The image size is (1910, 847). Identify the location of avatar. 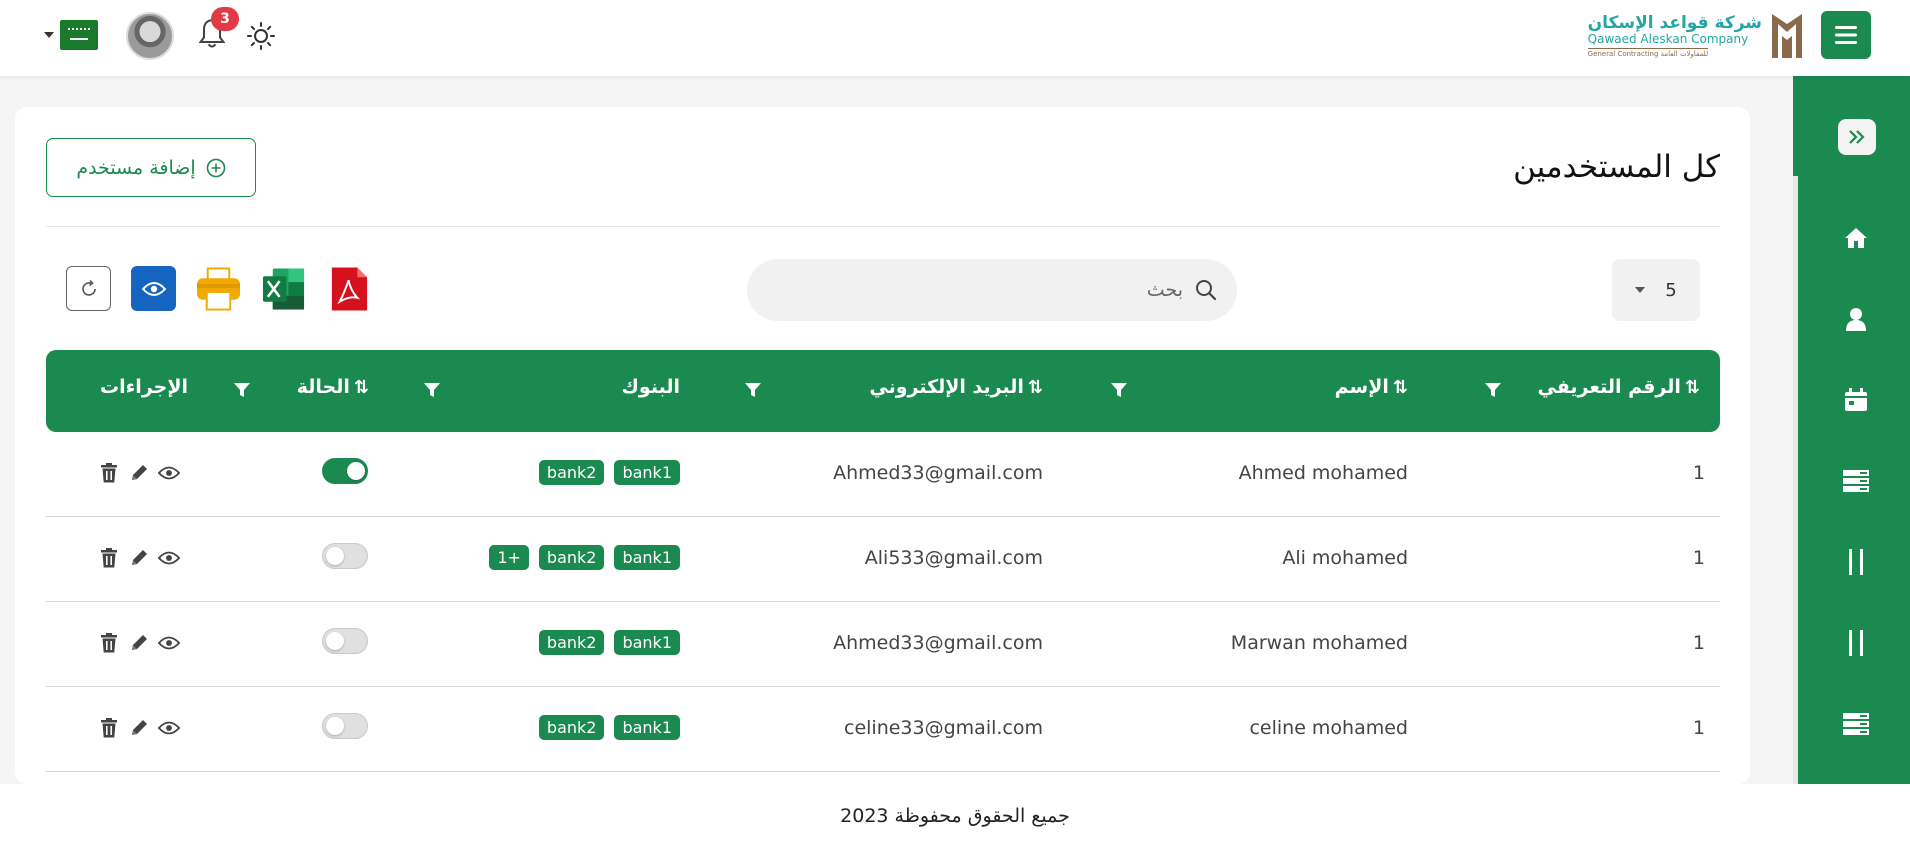
(150, 36).